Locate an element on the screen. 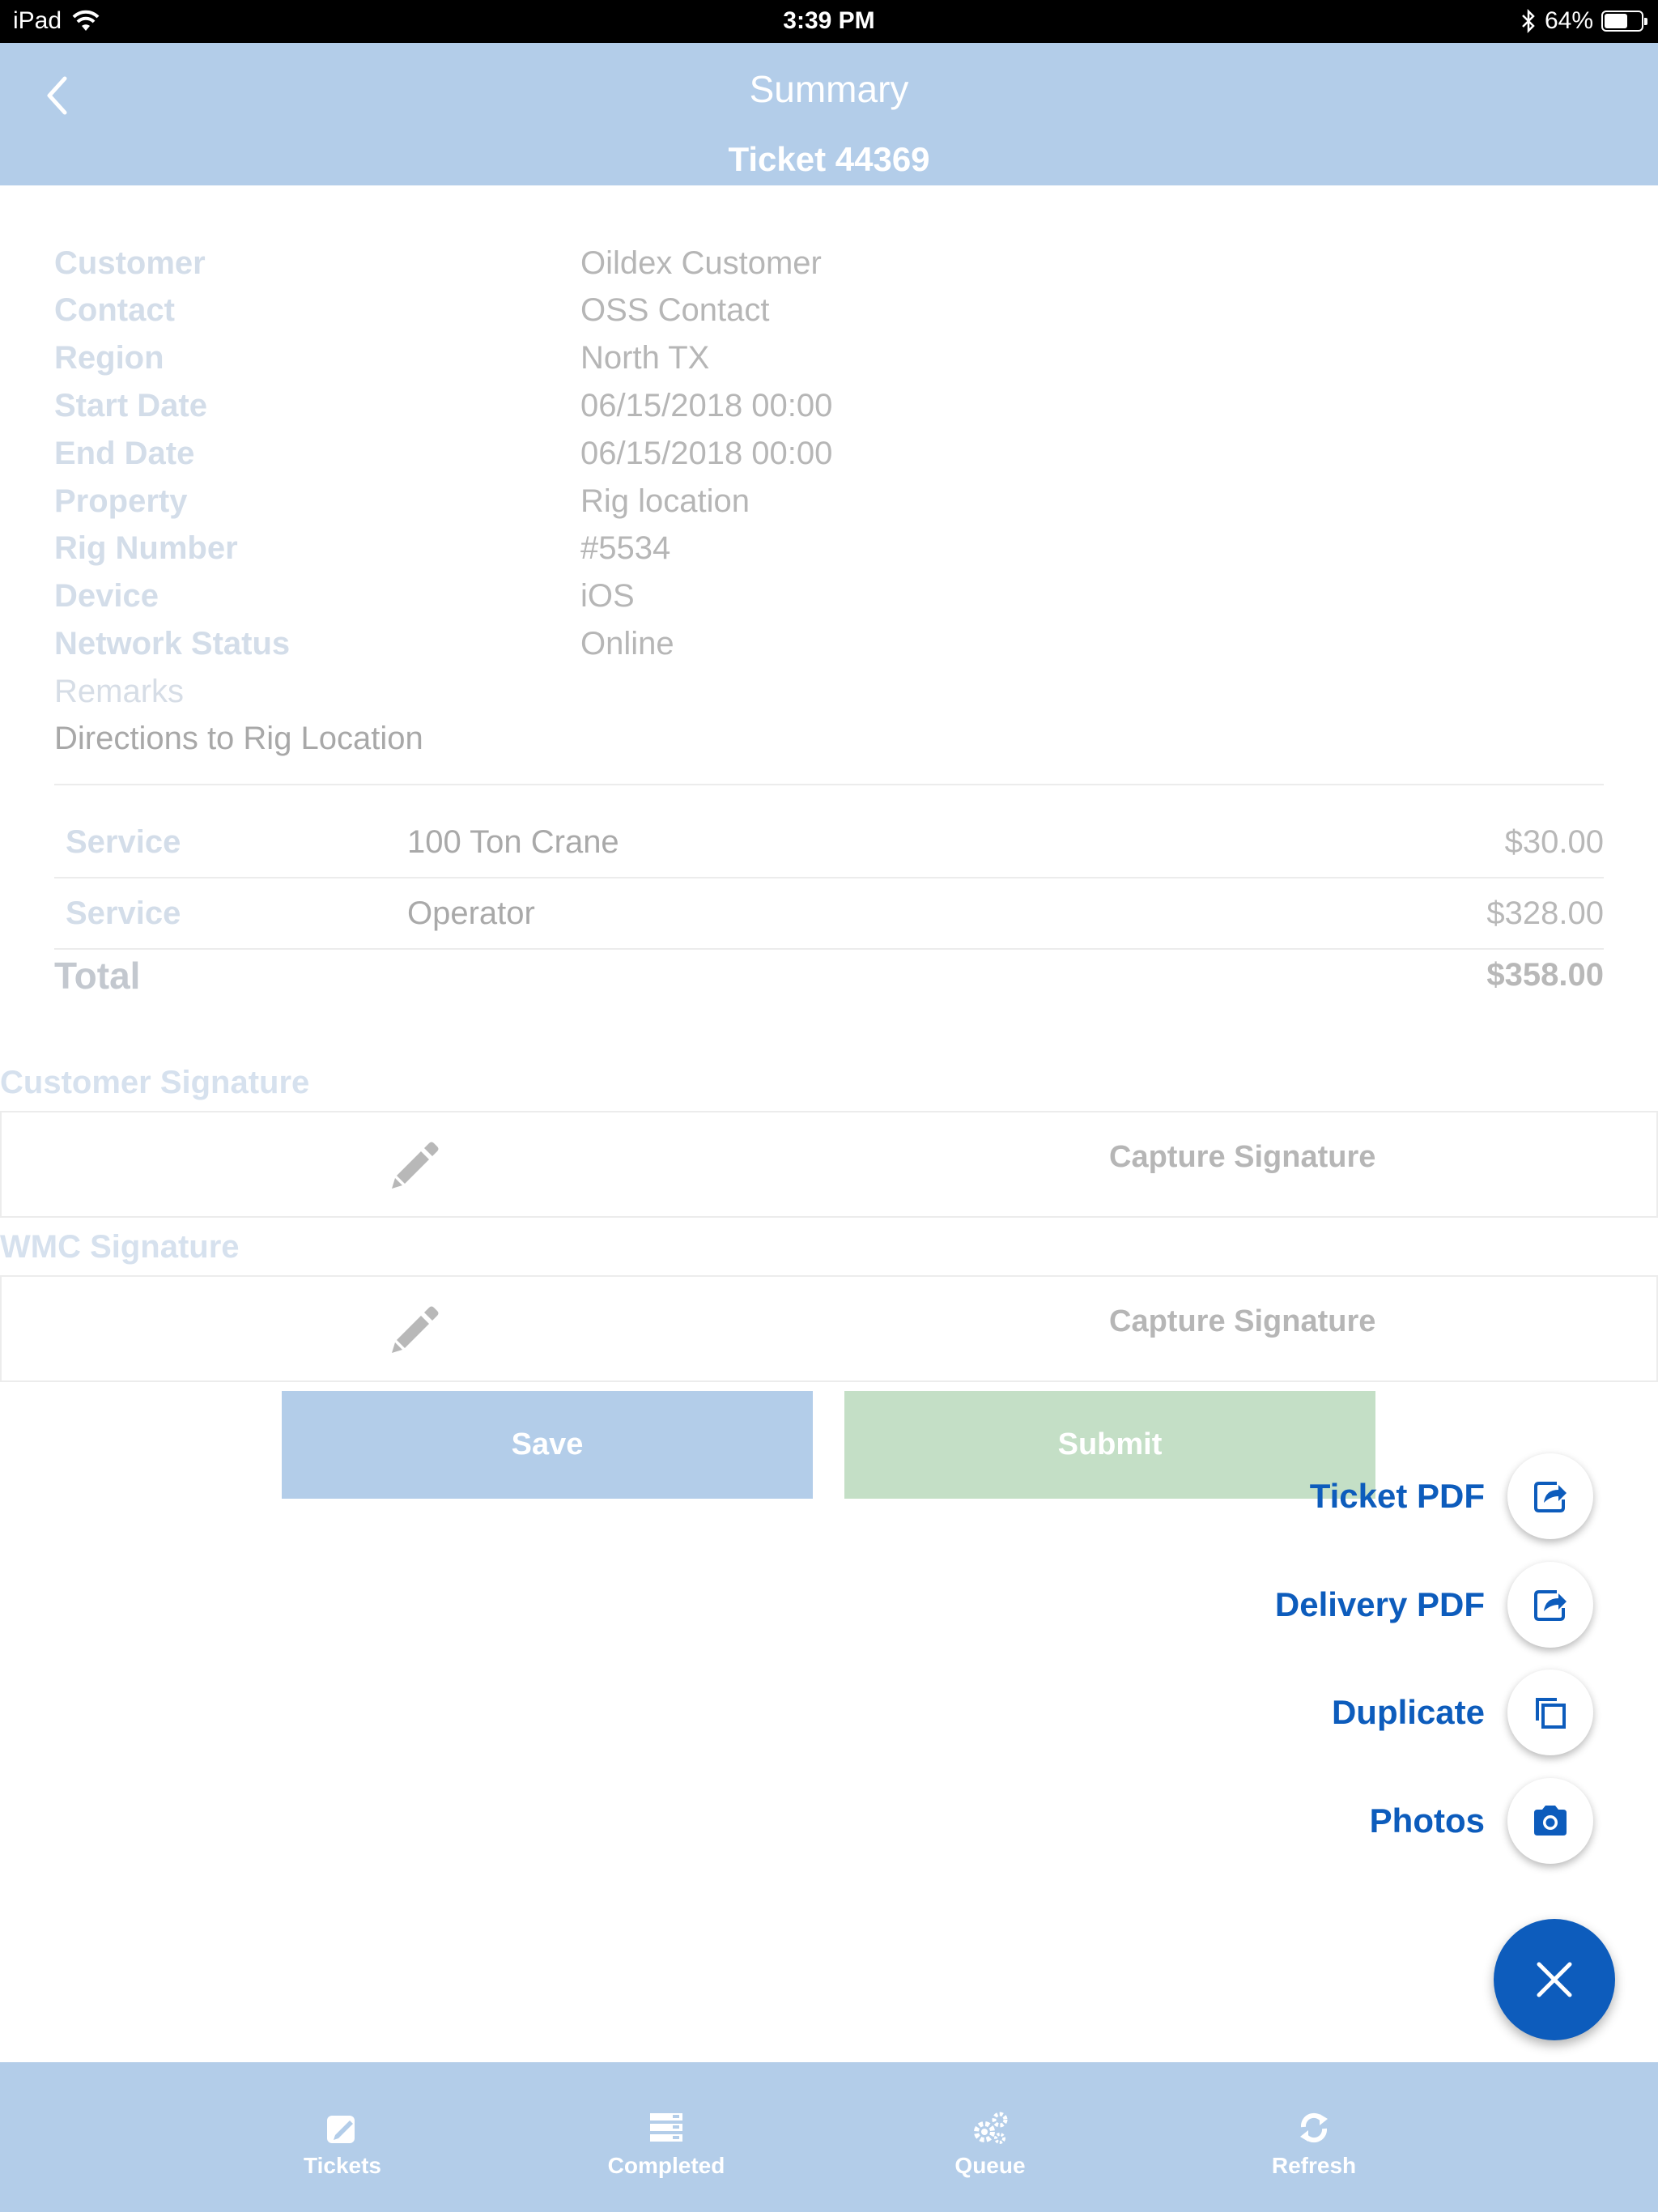 The height and width of the screenshot is (2212, 1658). ticket-number: Ticket 44369 is located at coordinates (829, 159).